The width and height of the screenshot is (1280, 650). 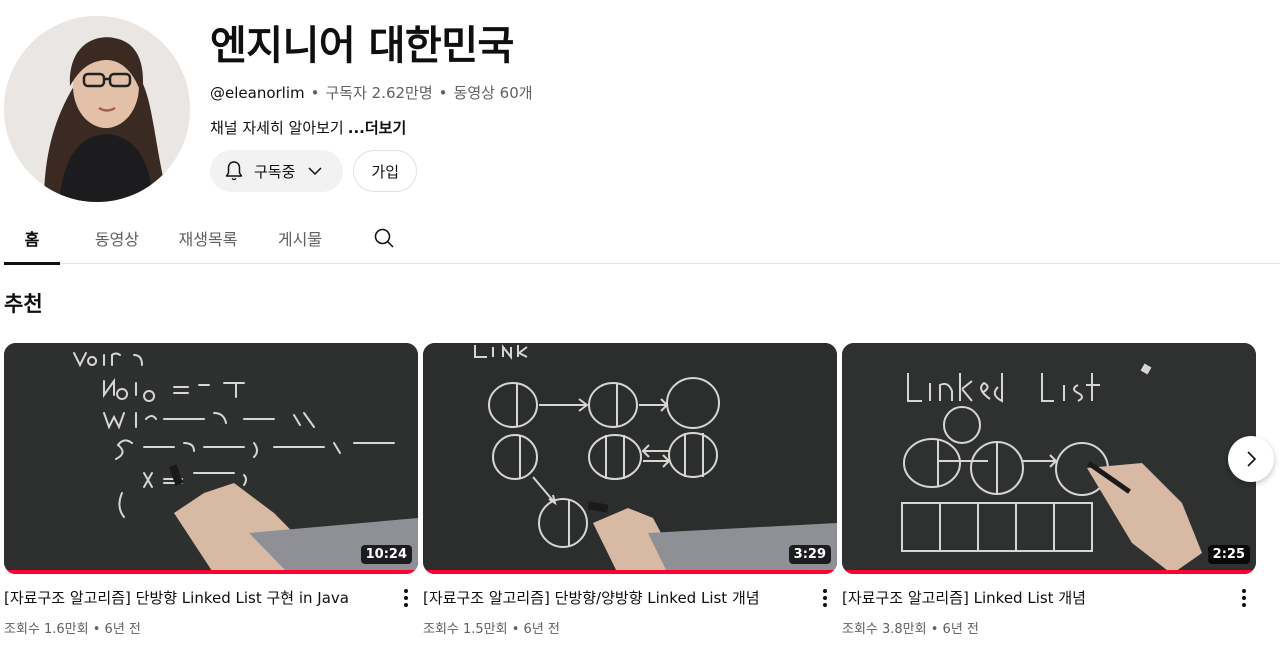 I want to click on bell-icon, so click(x=234, y=171).